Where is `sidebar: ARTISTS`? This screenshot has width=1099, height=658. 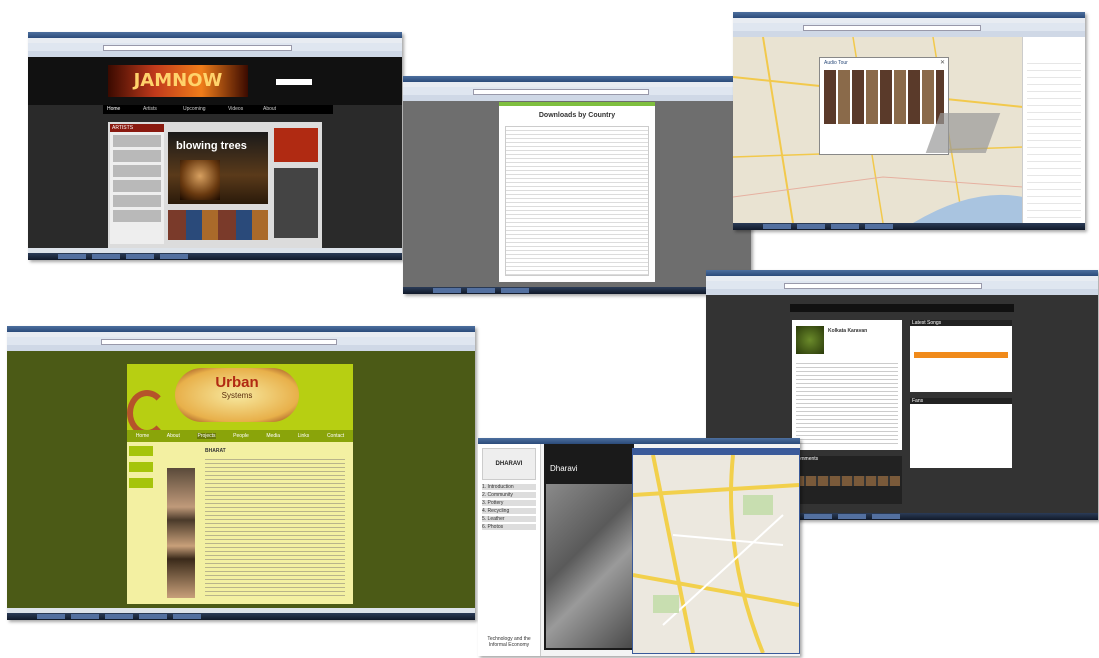
sidebar: ARTISTS is located at coordinates (137, 184).